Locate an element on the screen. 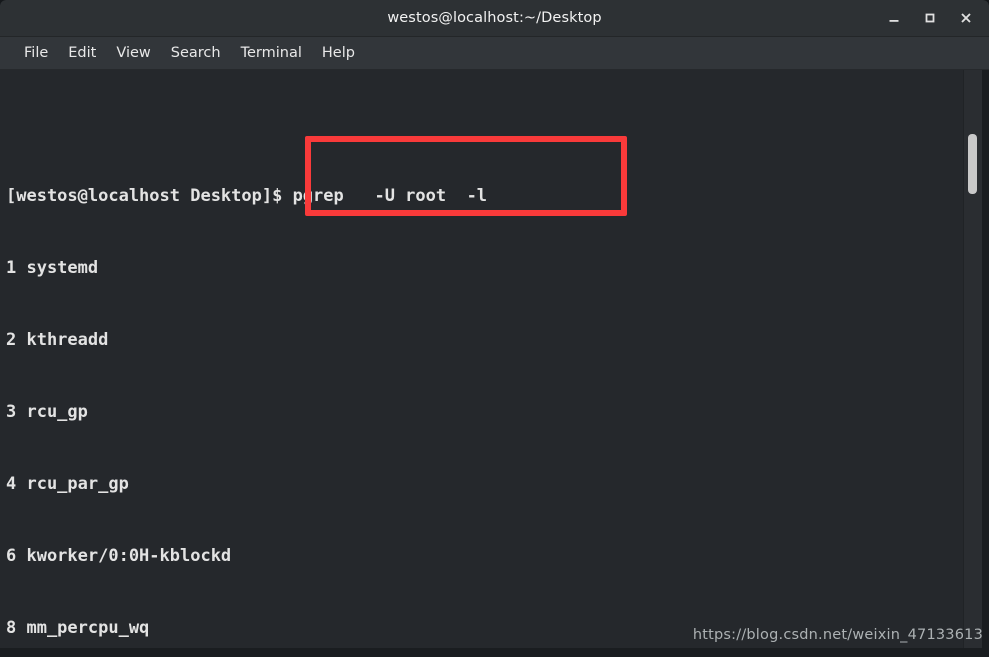 The height and width of the screenshot is (657, 989). window-titlebar: westos@localhost:~/Desktop is located at coordinates (494, 18).